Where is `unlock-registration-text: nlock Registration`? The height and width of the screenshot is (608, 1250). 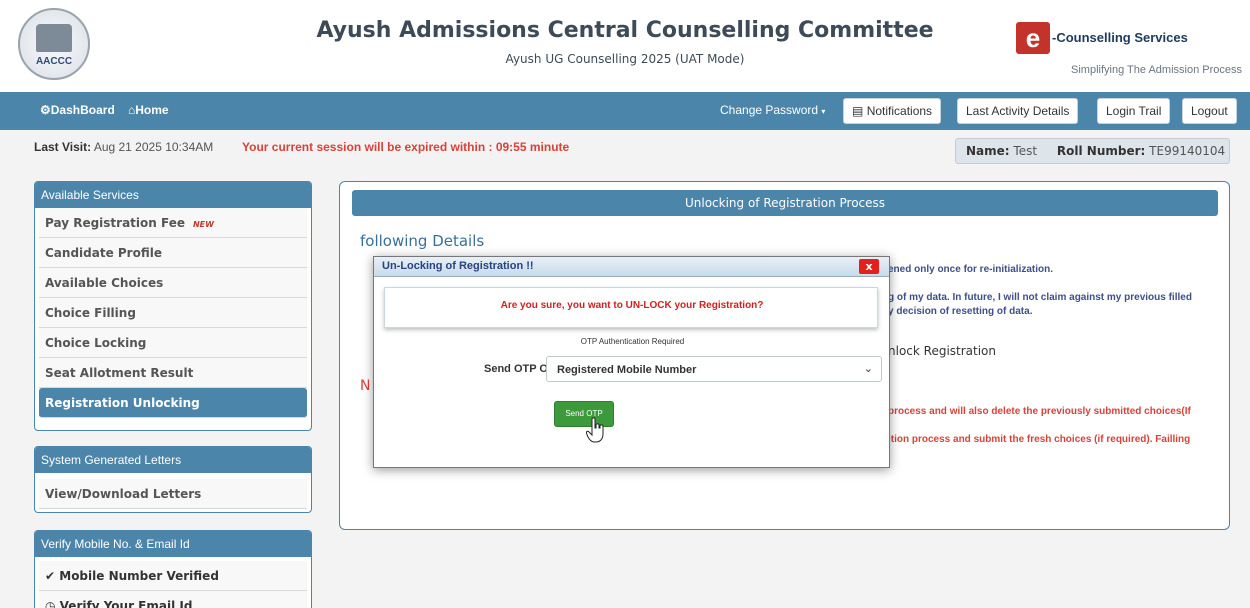
unlock-registration-text: nlock Registration is located at coordinates (942, 351).